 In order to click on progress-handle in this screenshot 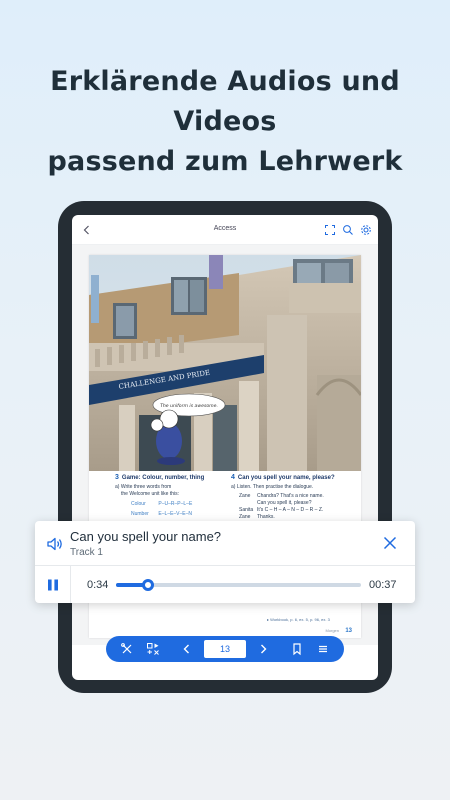, I will do `click(147, 585)`.